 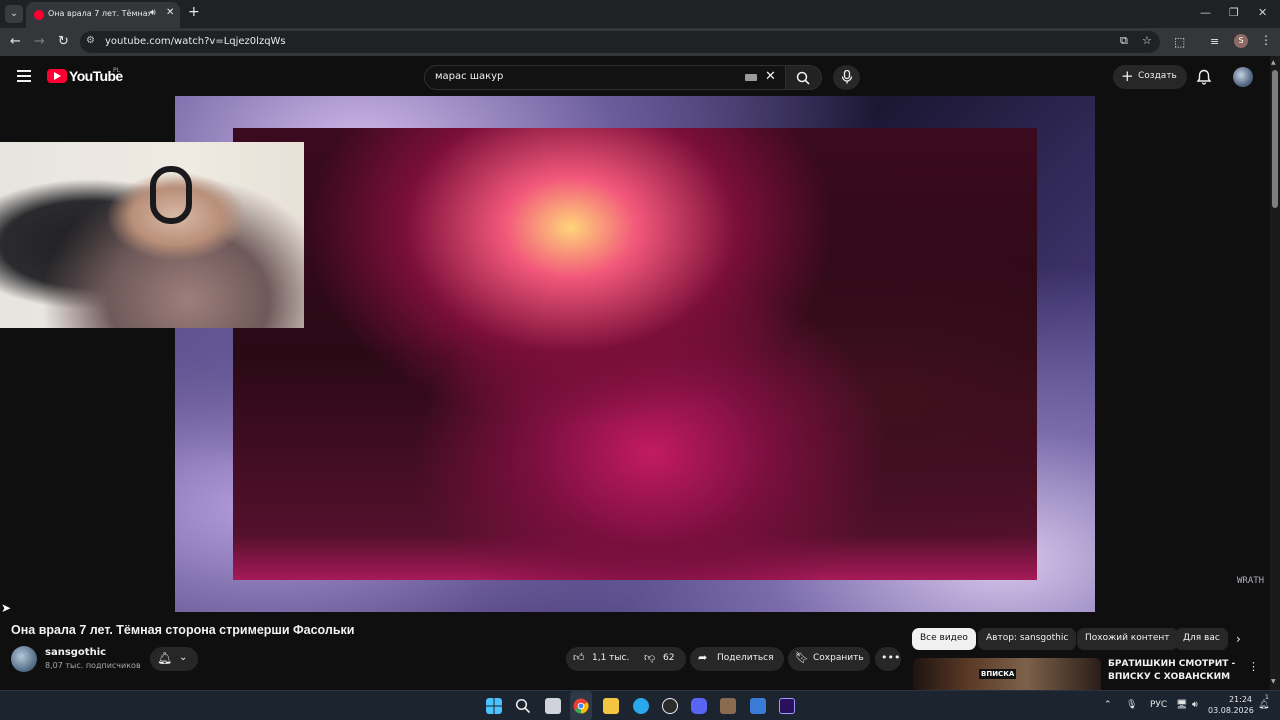 What do you see at coordinates (1179, 42) in the screenshot?
I see `extensions-icon: ⬚` at bounding box center [1179, 42].